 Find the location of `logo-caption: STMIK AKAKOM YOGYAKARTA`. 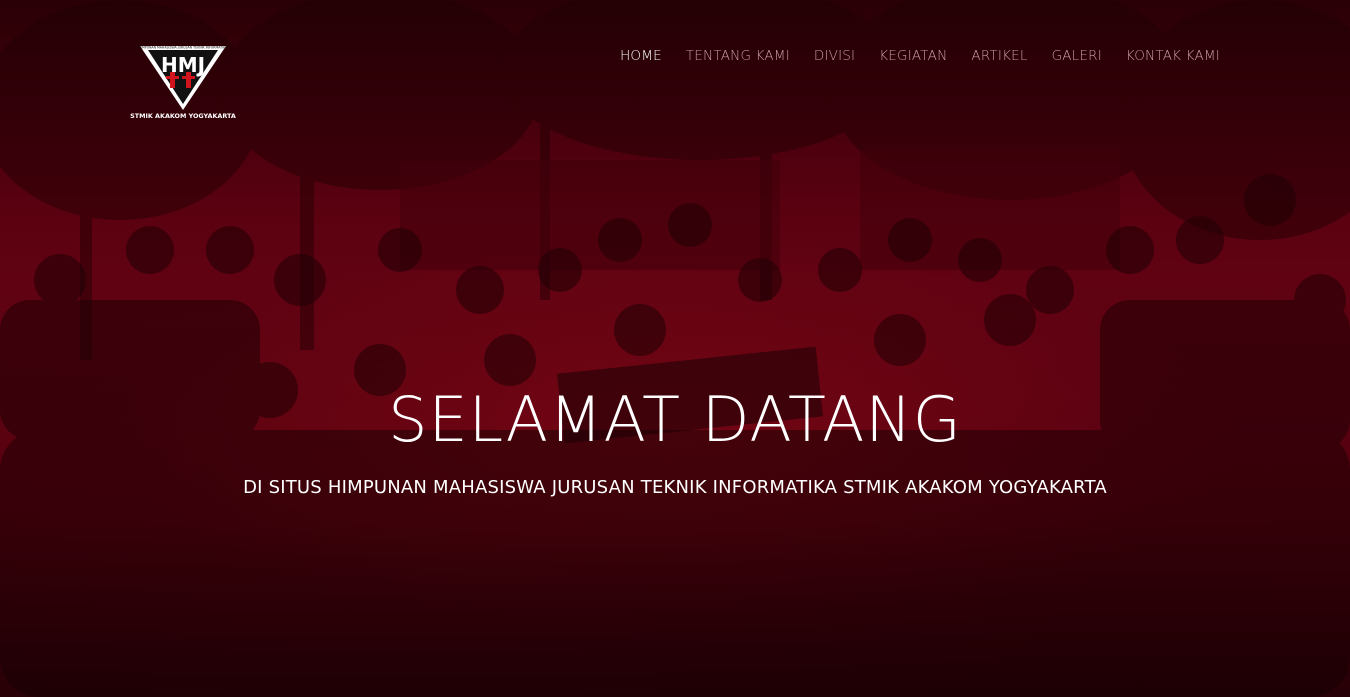

logo-caption: STMIK AKAKOM YOGYAKARTA is located at coordinates (183, 116).